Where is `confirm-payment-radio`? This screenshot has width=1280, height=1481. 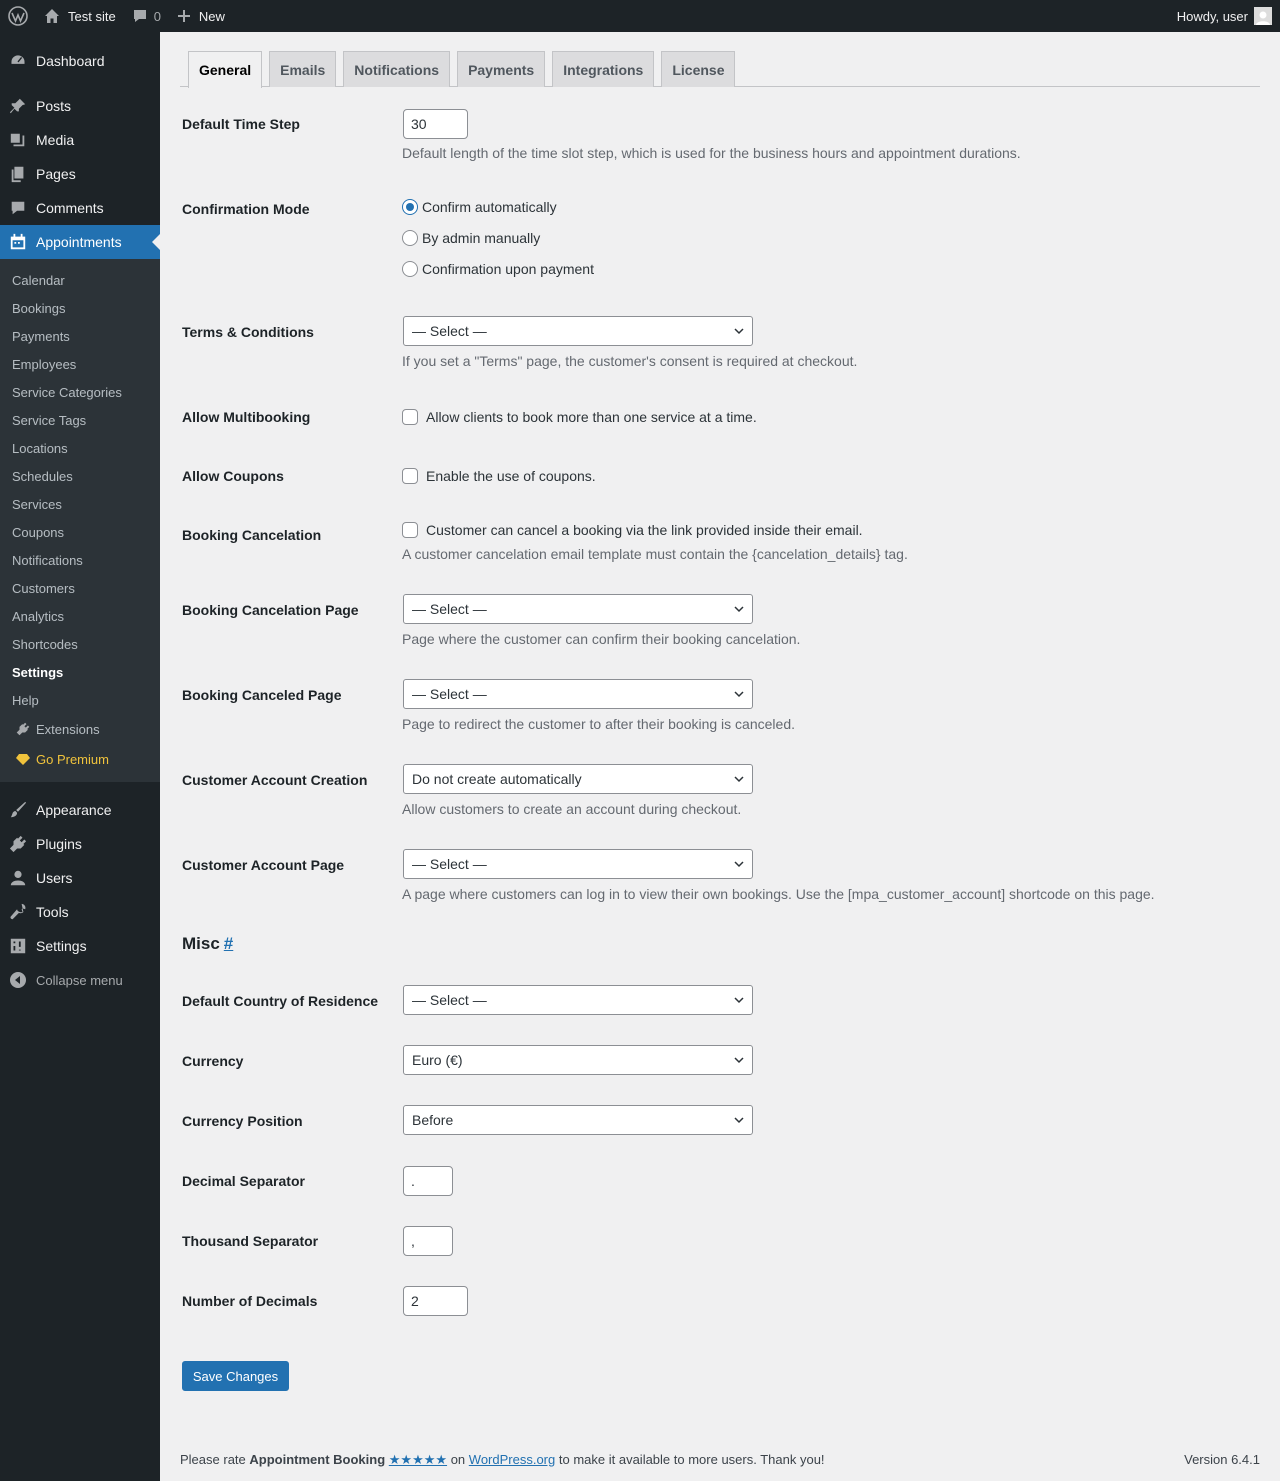
confirm-payment-radio is located at coordinates (410, 269).